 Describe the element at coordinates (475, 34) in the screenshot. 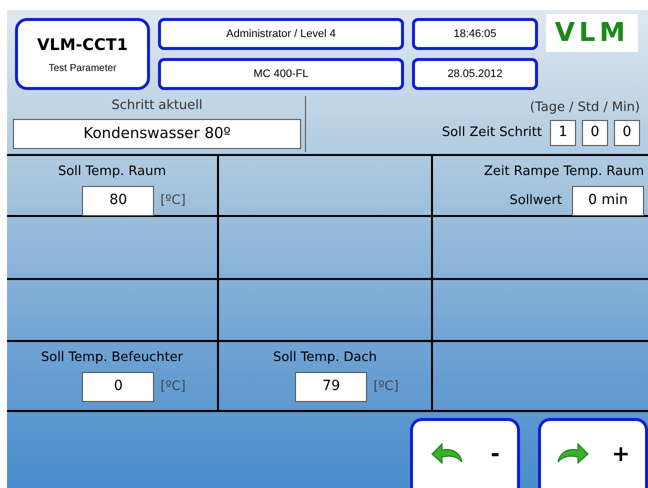

I see `time-field: 18:46:05` at that location.